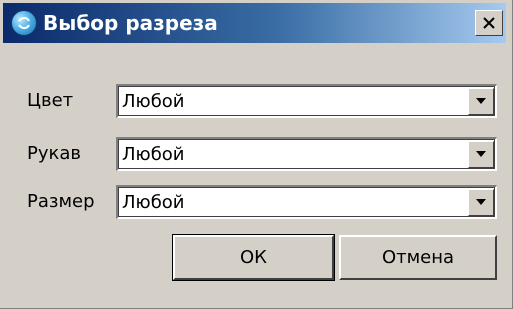  What do you see at coordinates (153, 202) in the screenshot?
I see `size-select-value: Любой` at bounding box center [153, 202].